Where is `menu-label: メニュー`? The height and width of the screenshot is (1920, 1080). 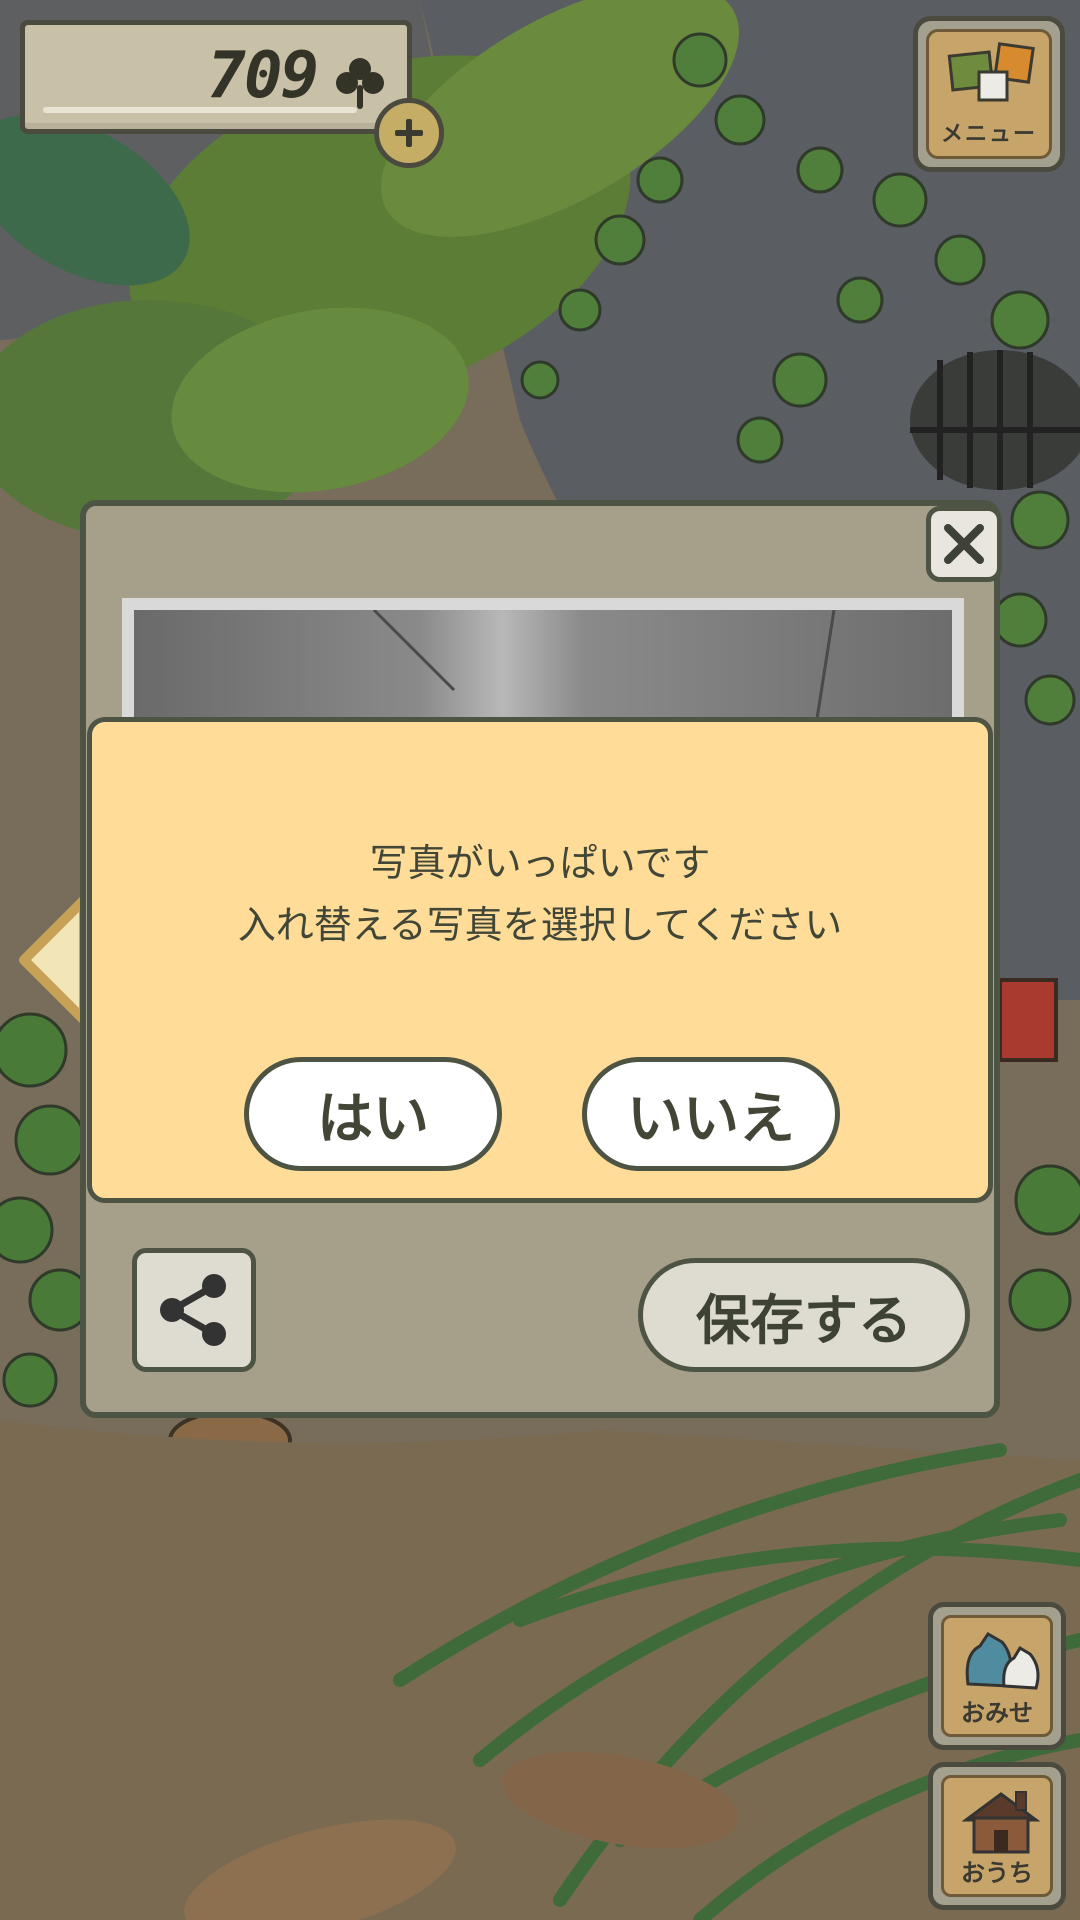
menu-label: メニュー is located at coordinates (988, 134).